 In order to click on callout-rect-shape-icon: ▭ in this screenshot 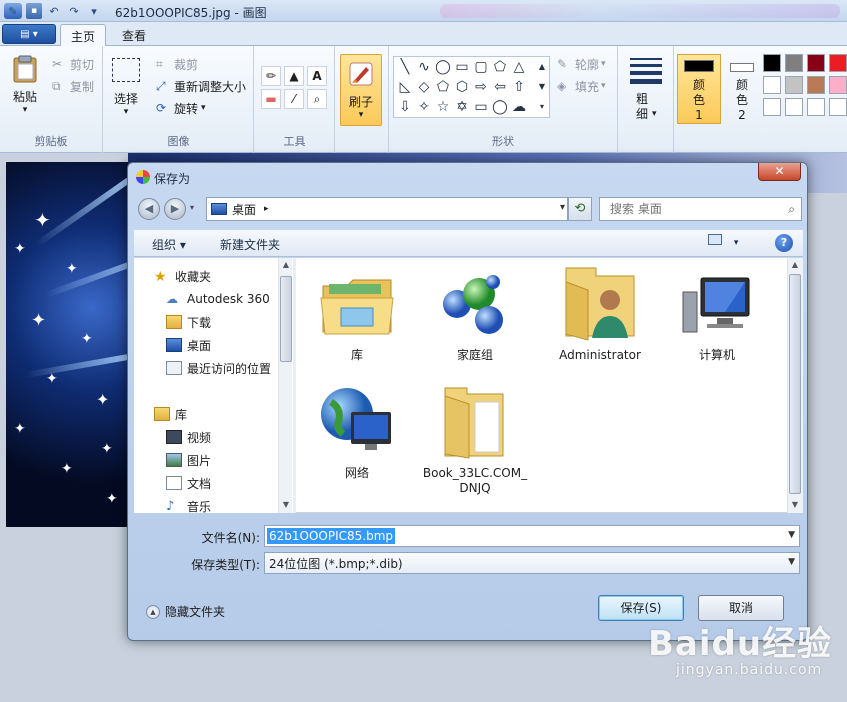, I will do `click(481, 107)`.